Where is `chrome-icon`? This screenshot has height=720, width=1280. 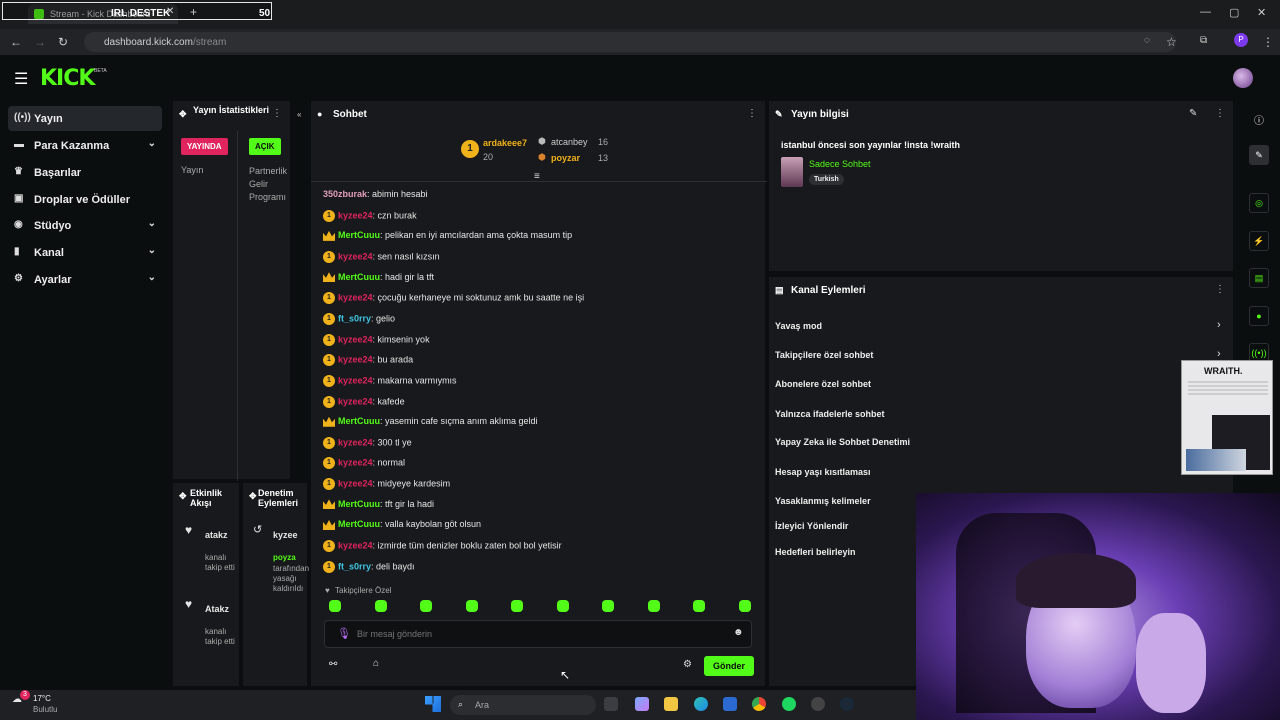
chrome-icon is located at coordinates (759, 704).